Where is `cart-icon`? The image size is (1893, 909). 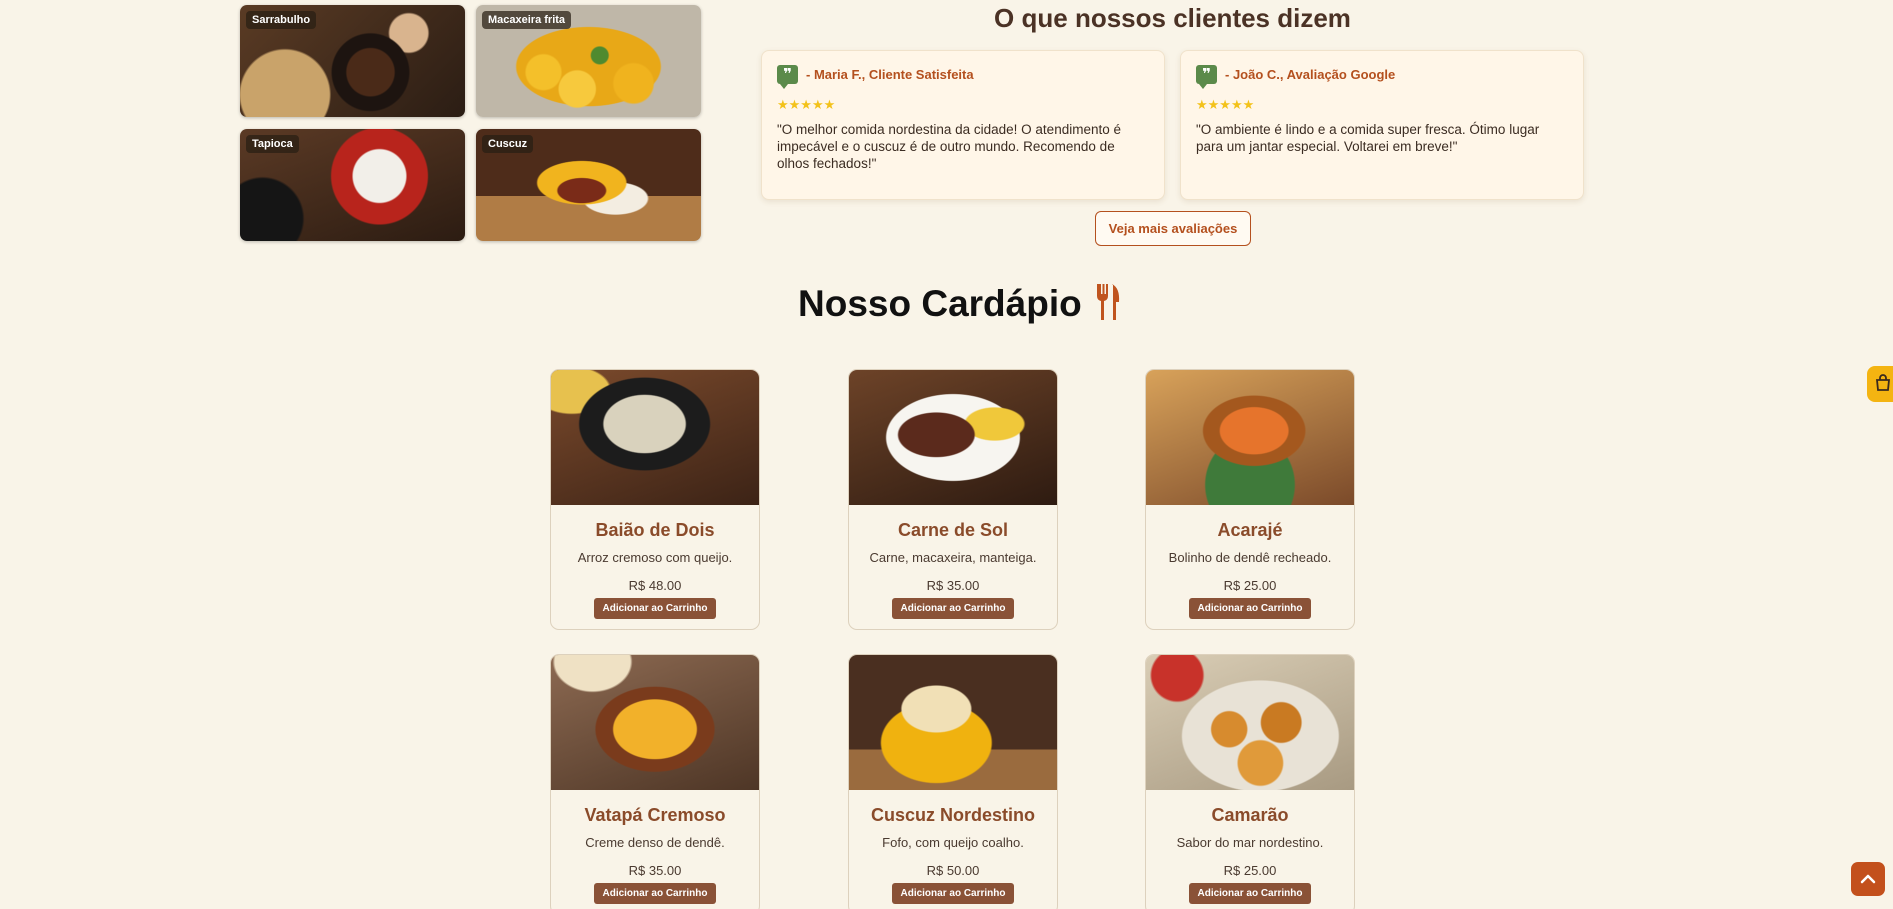
cart-icon is located at coordinates (1883, 382).